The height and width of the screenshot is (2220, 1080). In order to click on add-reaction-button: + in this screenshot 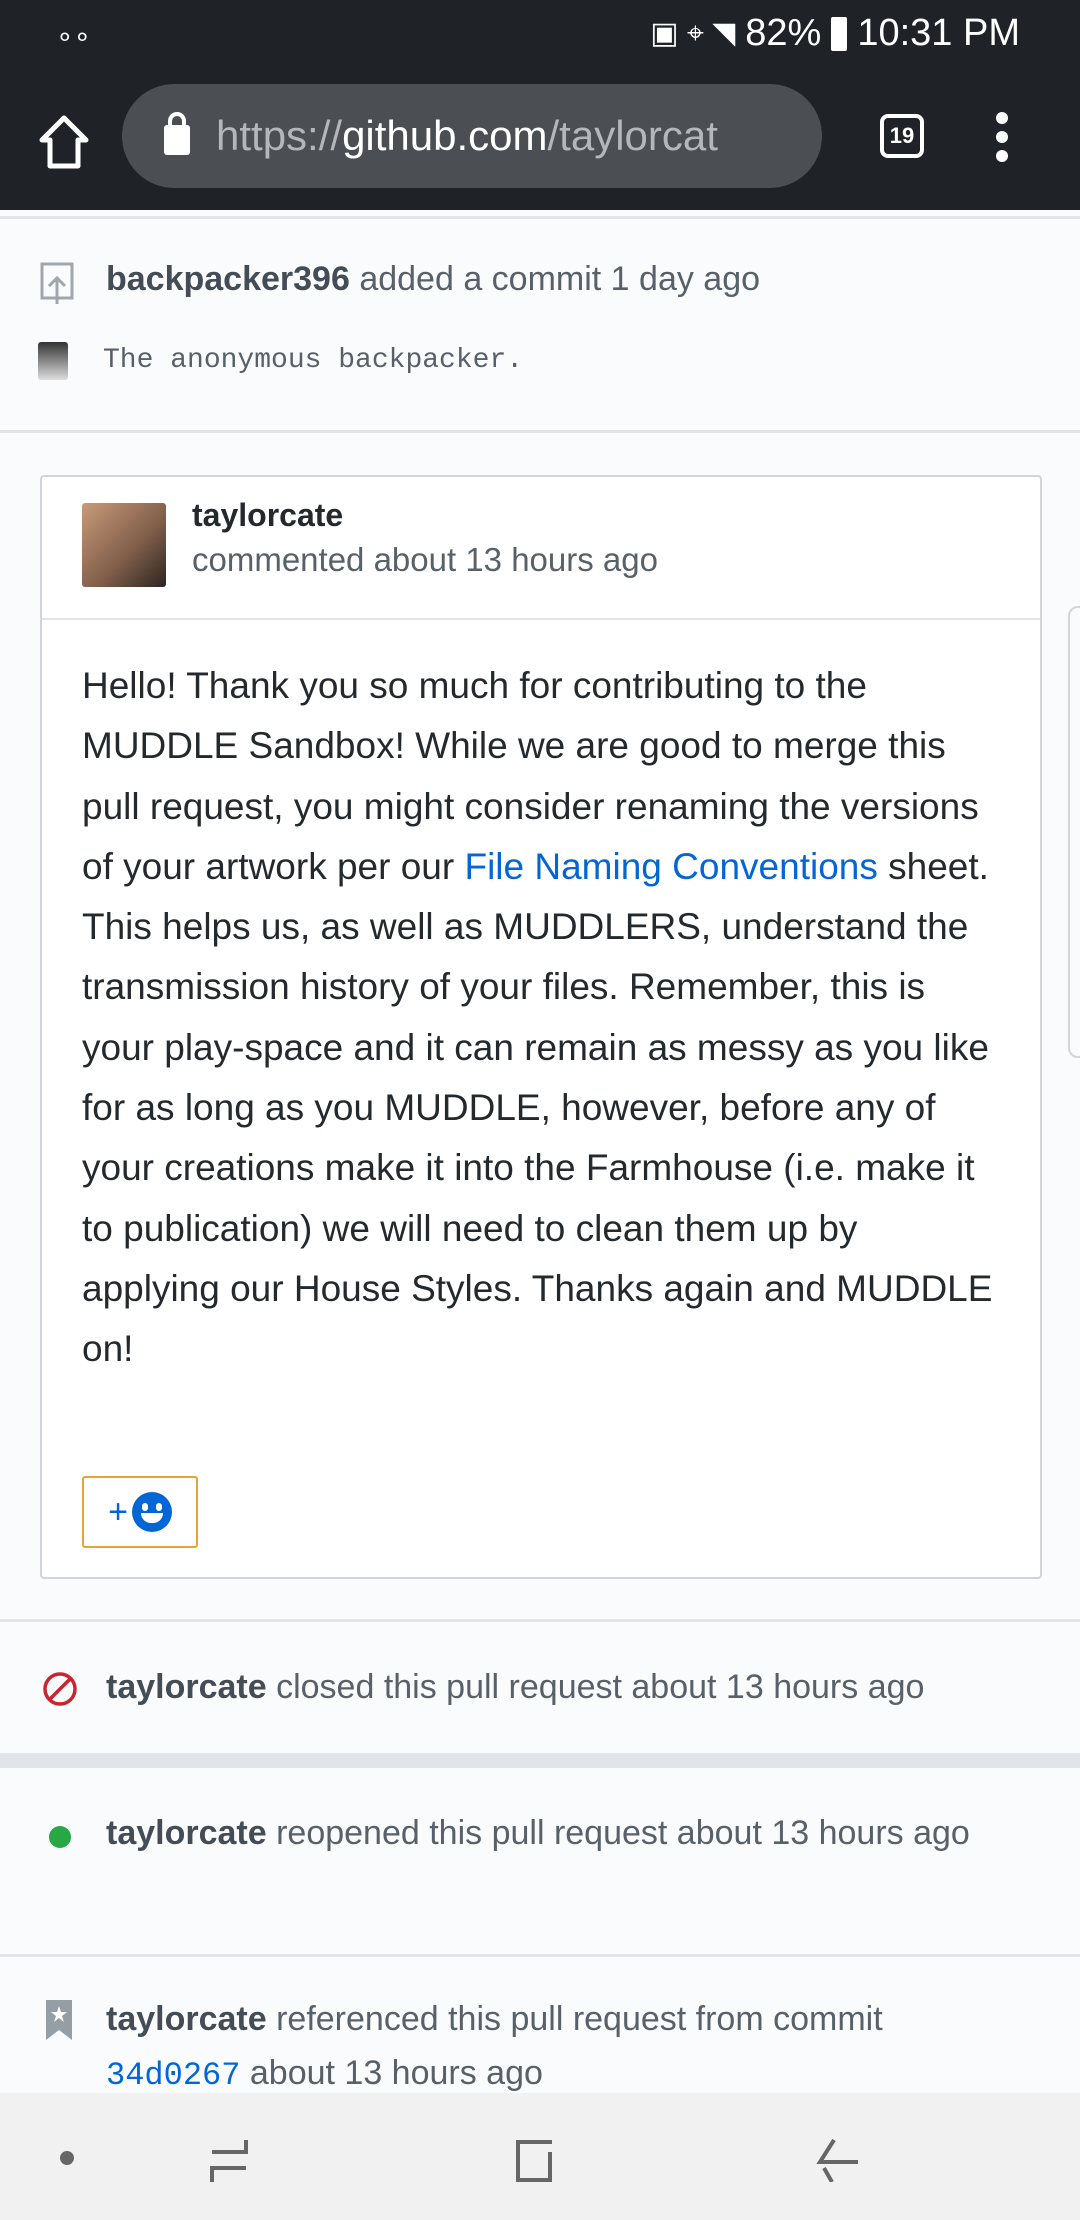, I will do `click(140, 1512)`.